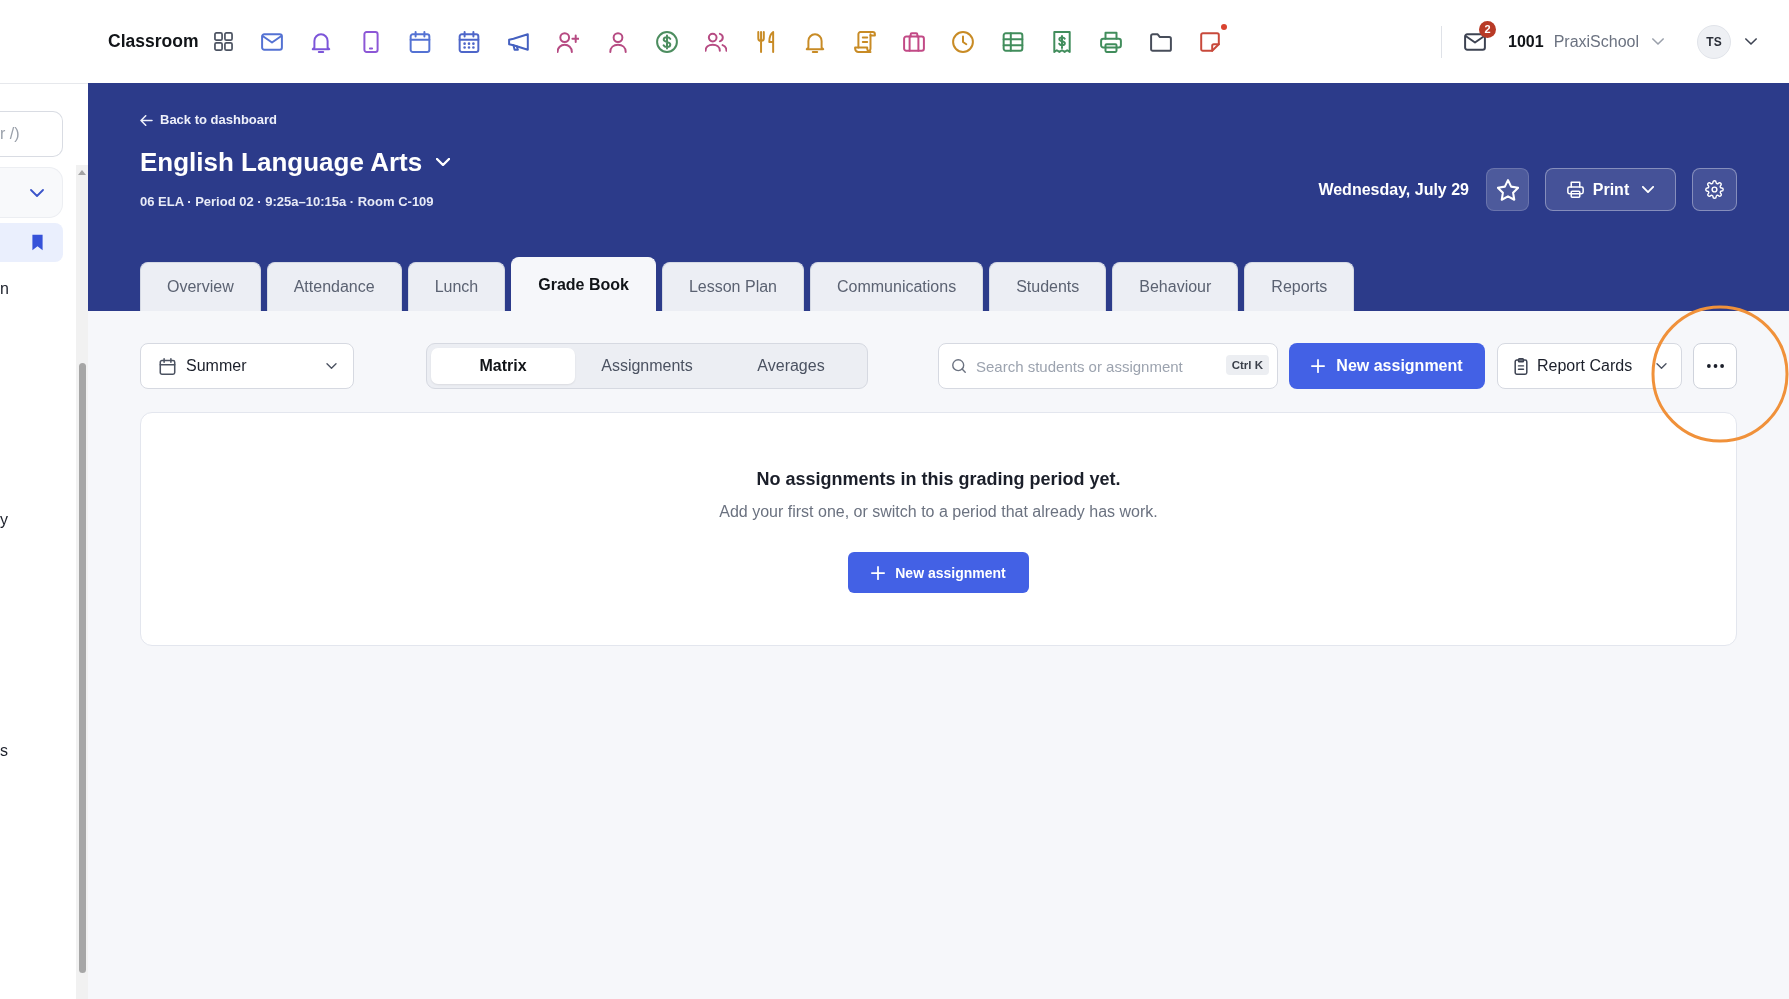  I want to click on tab: Lunch, so click(456, 286).